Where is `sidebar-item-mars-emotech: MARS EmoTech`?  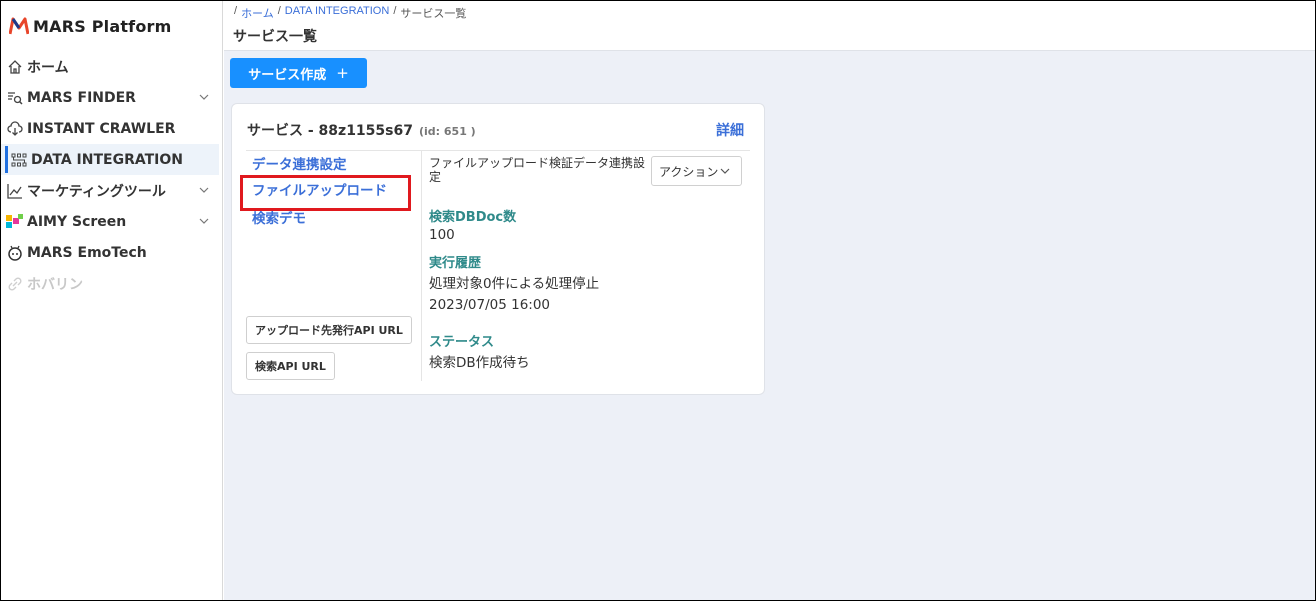
sidebar-item-mars-emotech: MARS EmoTech is located at coordinates (112, 252).